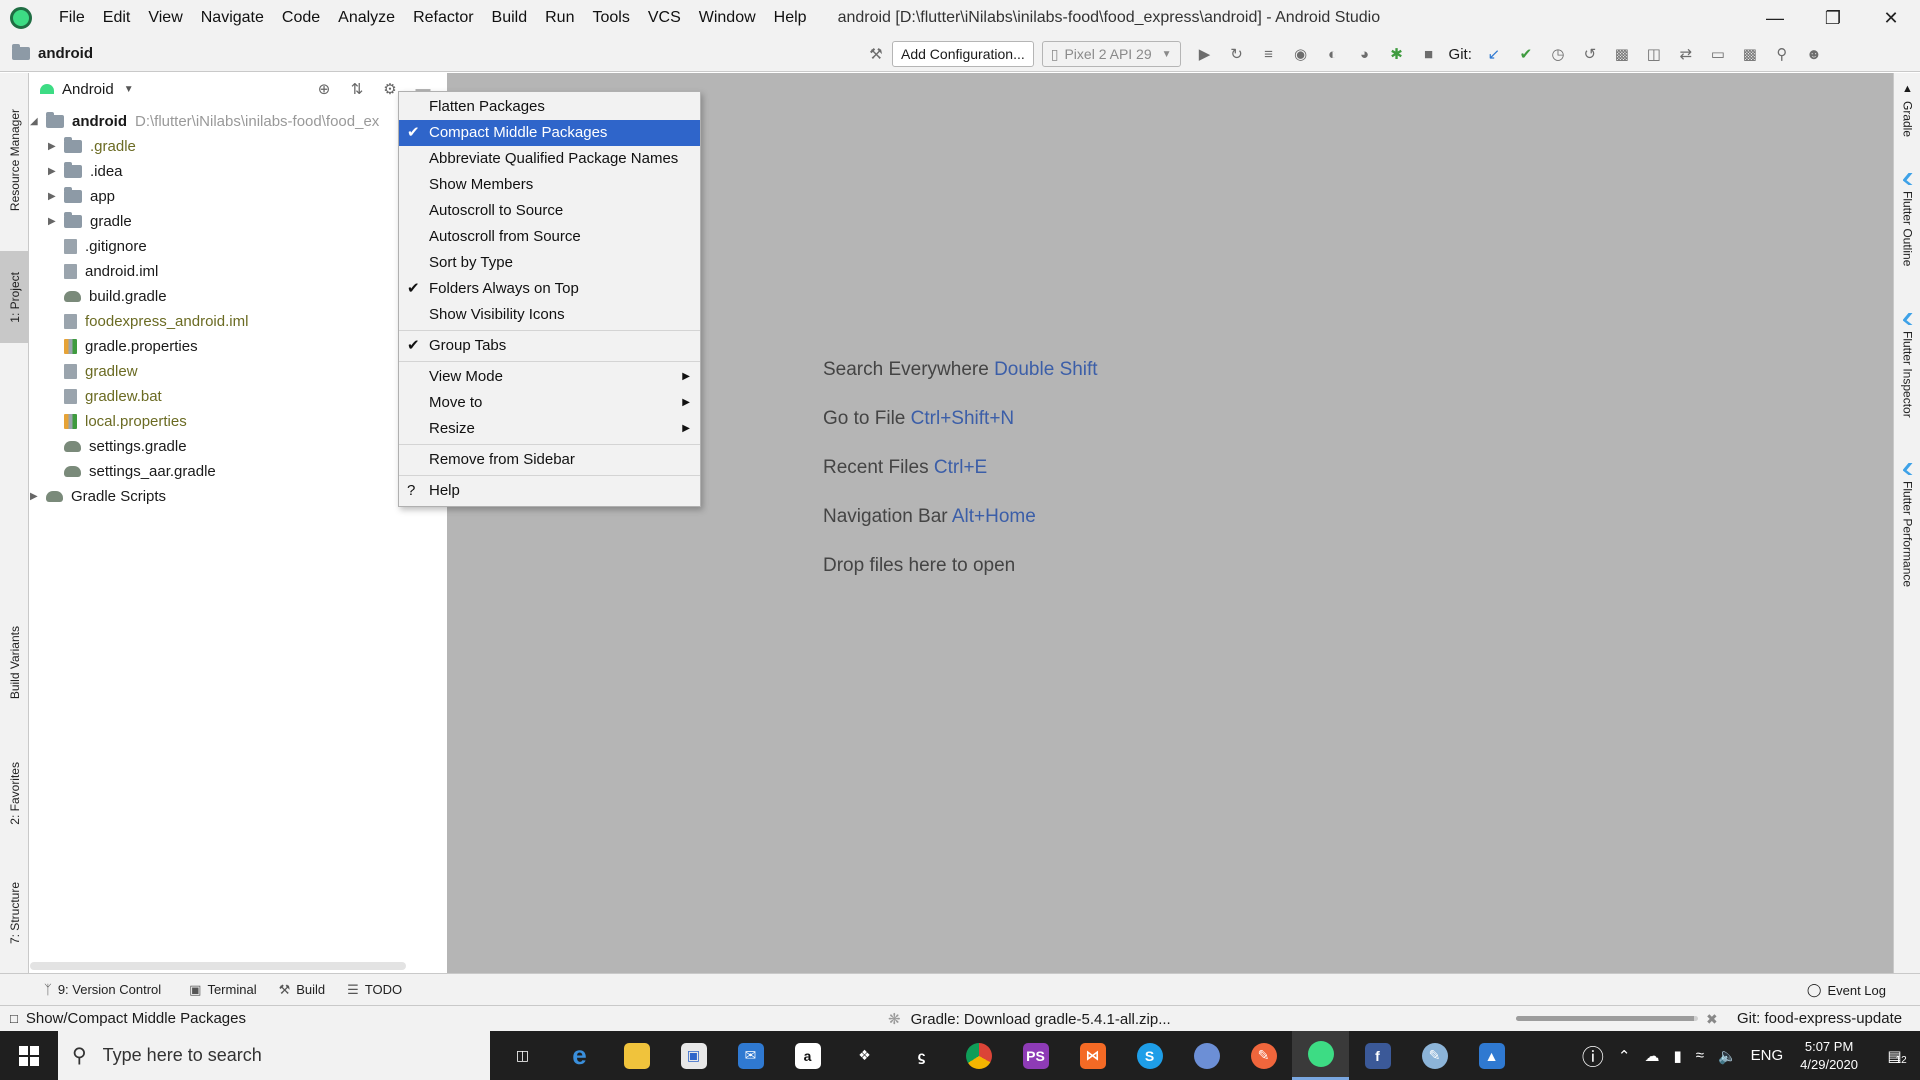  I want to click on menu-item: Show Members, so click(549, 185).